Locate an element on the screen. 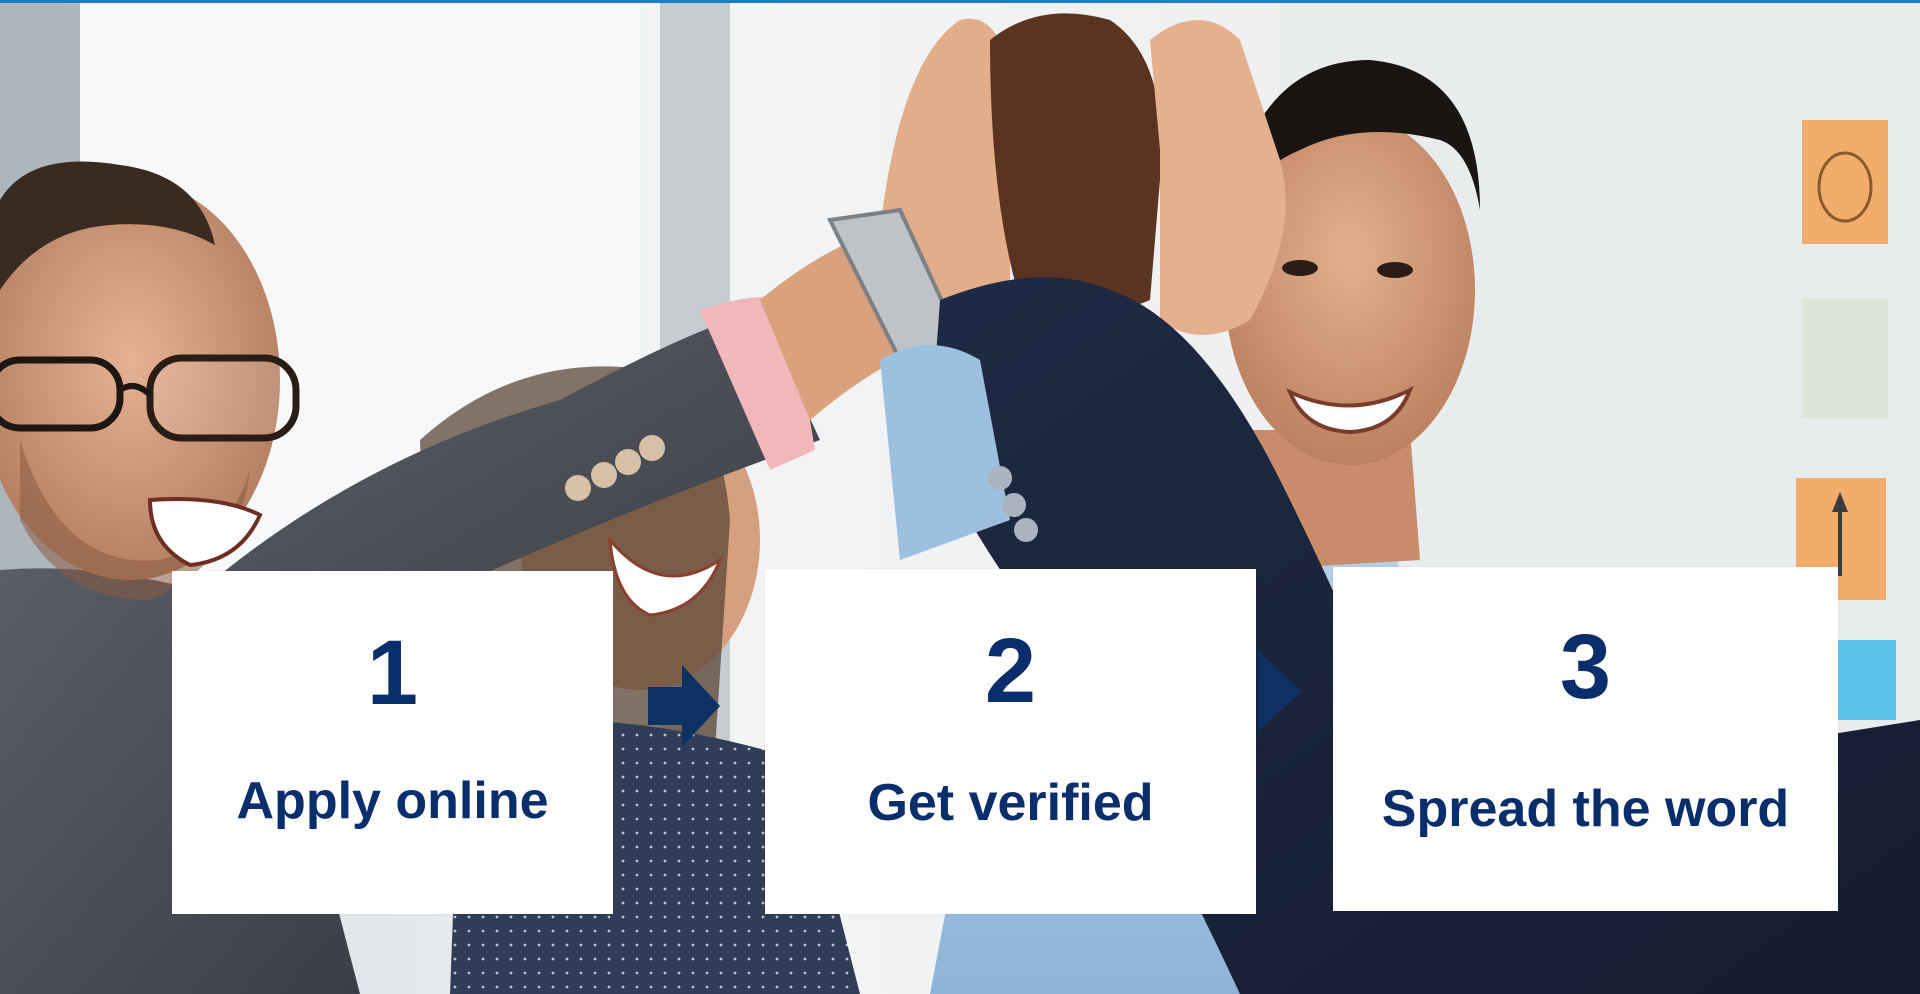 This screenshot has width=1920, height=994. step-number-3: 3 is located at coordinates (1585, 667).